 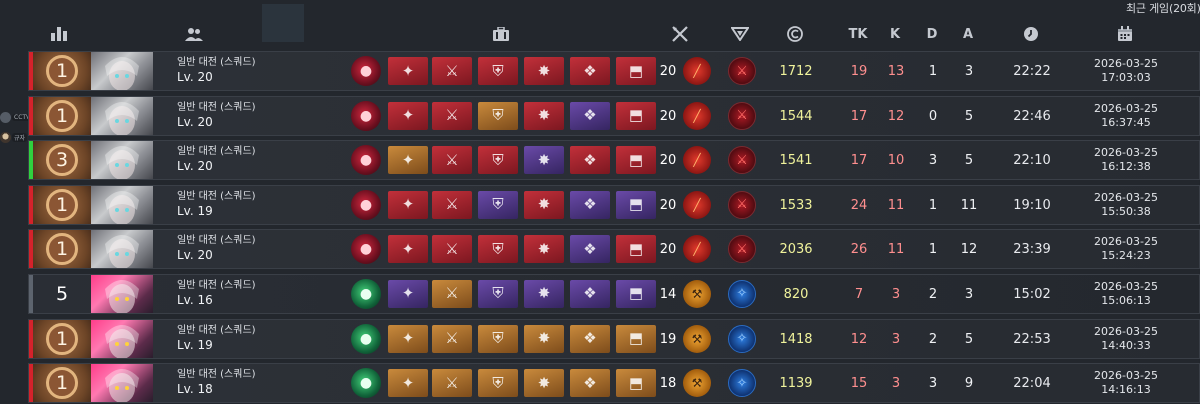 I want to click on party-member-chip: 규자, so click(x=14, y=137).